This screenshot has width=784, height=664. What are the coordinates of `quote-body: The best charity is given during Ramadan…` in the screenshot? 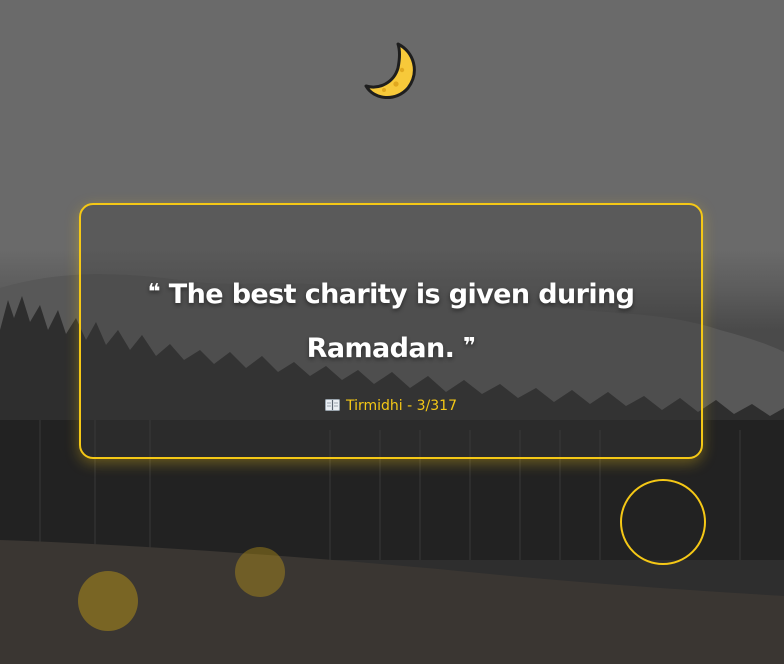 It's located at (401, 321).